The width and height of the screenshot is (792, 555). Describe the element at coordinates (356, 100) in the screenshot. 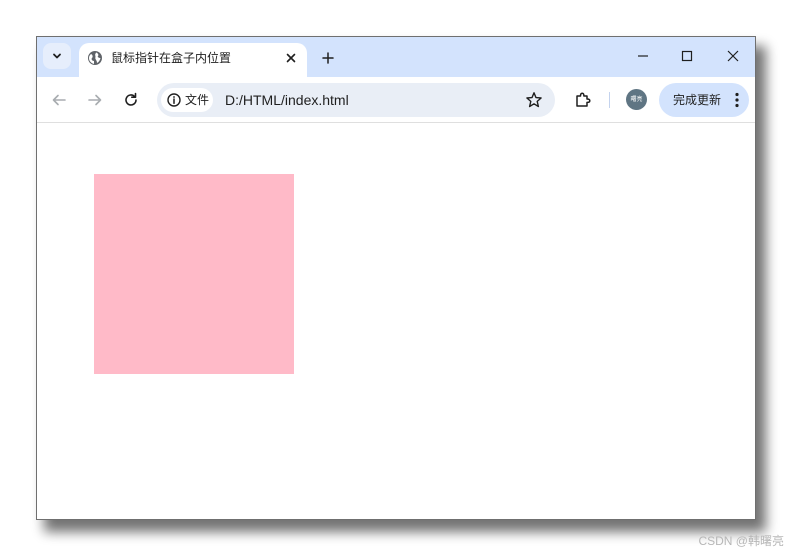

I see `address-bar: 文件 D:/HTML/index.html` at that location.